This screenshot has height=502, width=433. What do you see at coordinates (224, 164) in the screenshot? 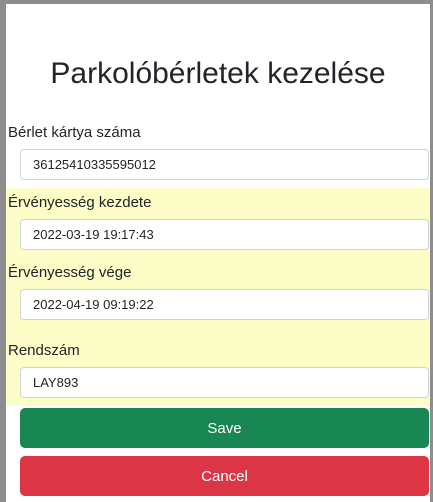
I see `card-number-input` at bounding box center [224, 164].